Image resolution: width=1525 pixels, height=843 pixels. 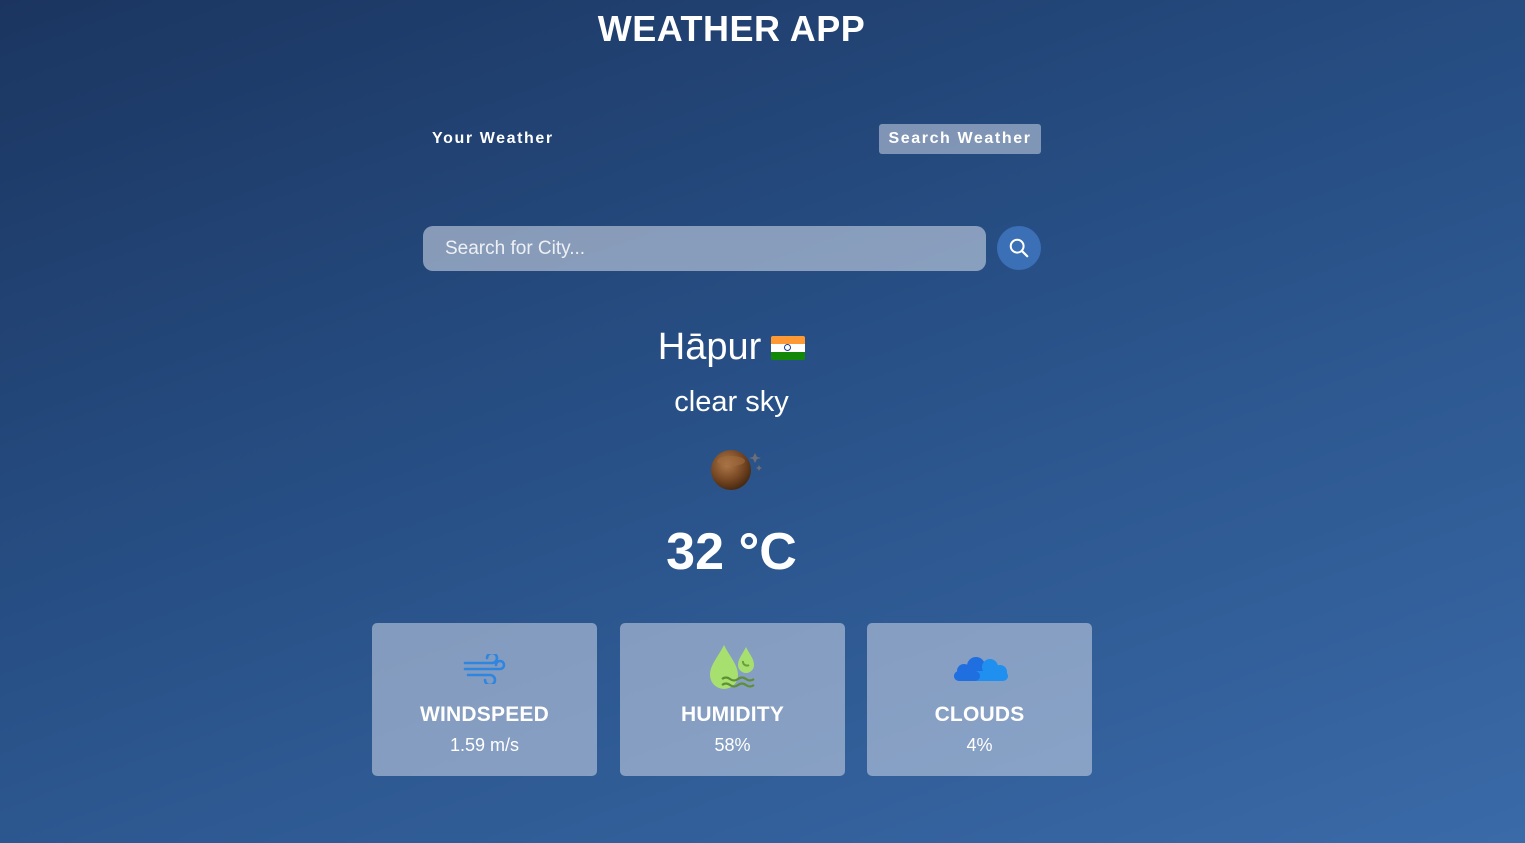 I want to click on humidity-card: HUMIDITY 58%, so click(x=732, y=699).